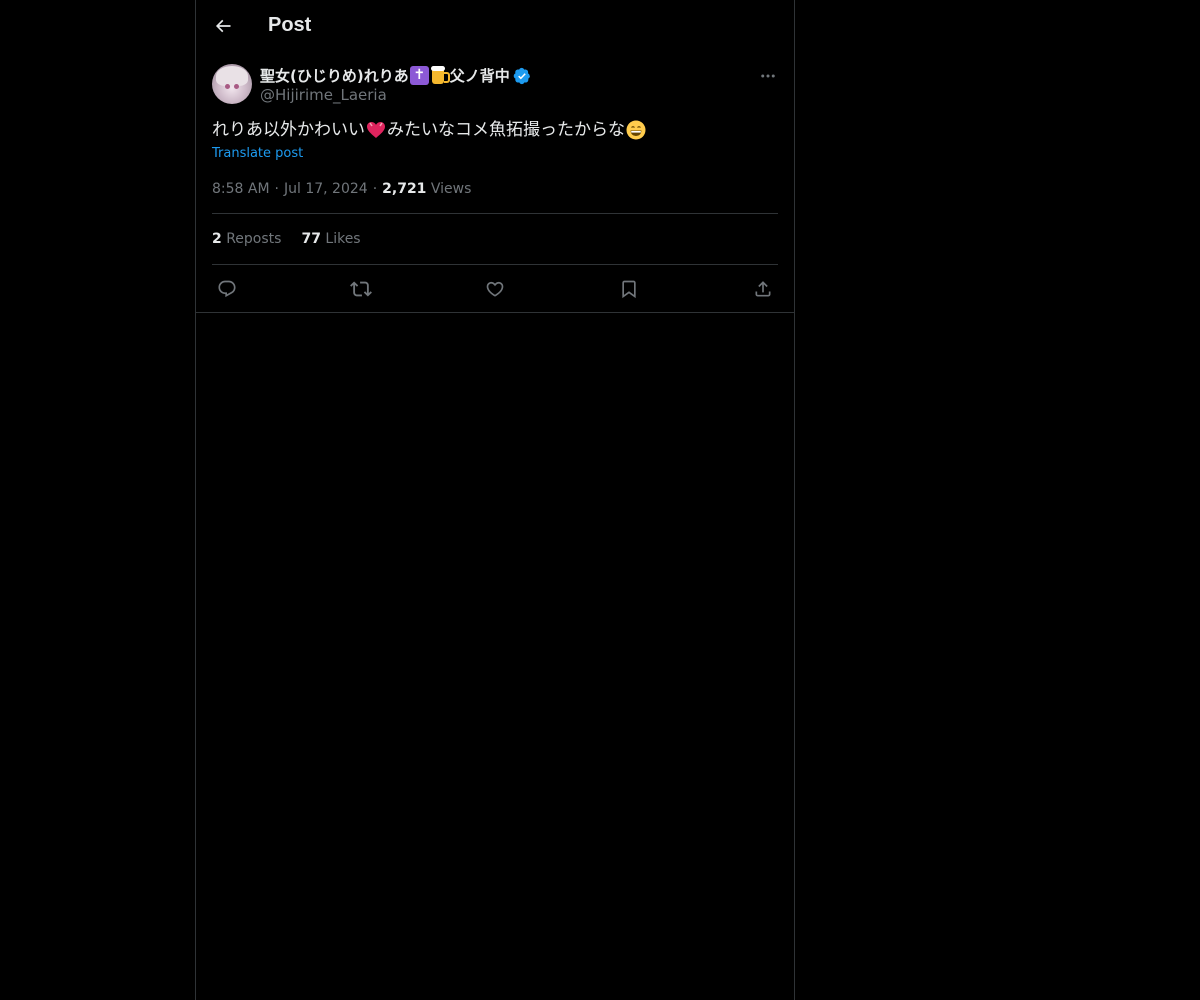 The height and width of the screenshot is (1000, 1200). What do you see at coordinates (323, 95) in the screenshot?
I see `author-handle: @Hijirime_Laeria` at bounding box center [323, 95].